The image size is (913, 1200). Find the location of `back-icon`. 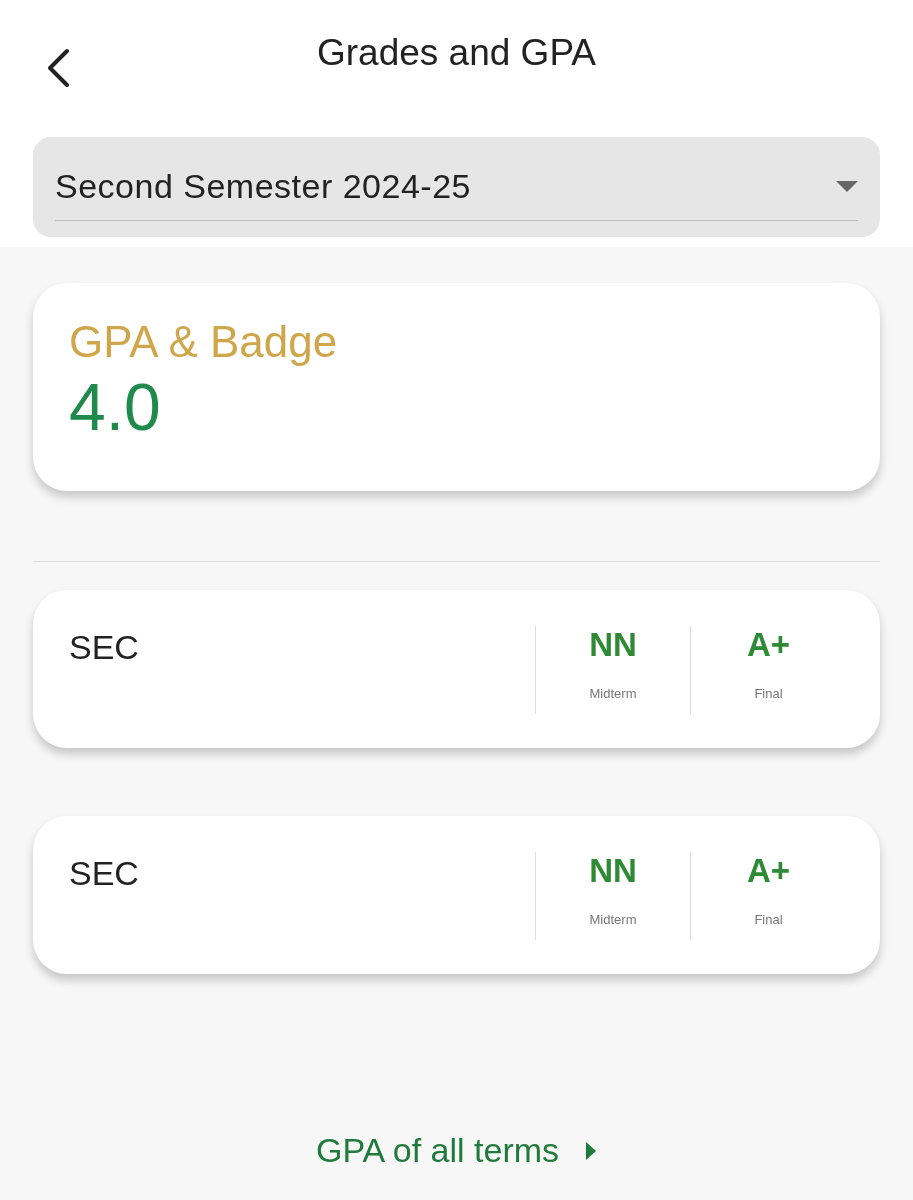

back-icon is located at coordinates (58, 68).